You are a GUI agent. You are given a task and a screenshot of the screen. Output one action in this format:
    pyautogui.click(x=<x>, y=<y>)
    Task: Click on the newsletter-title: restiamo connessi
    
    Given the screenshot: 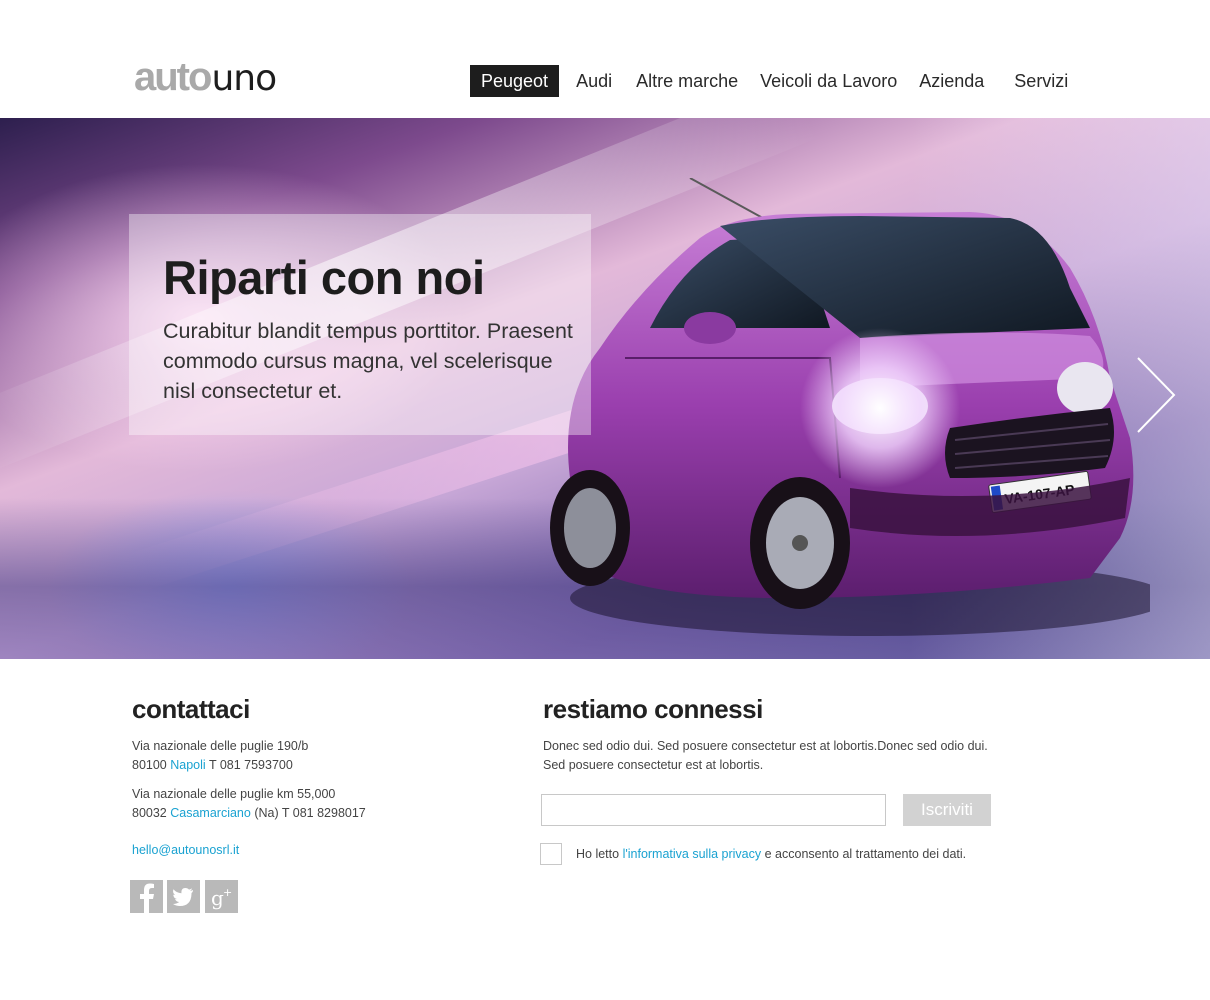 What is the action you would take?
    pyautogui.click(x=653, y=709)
    